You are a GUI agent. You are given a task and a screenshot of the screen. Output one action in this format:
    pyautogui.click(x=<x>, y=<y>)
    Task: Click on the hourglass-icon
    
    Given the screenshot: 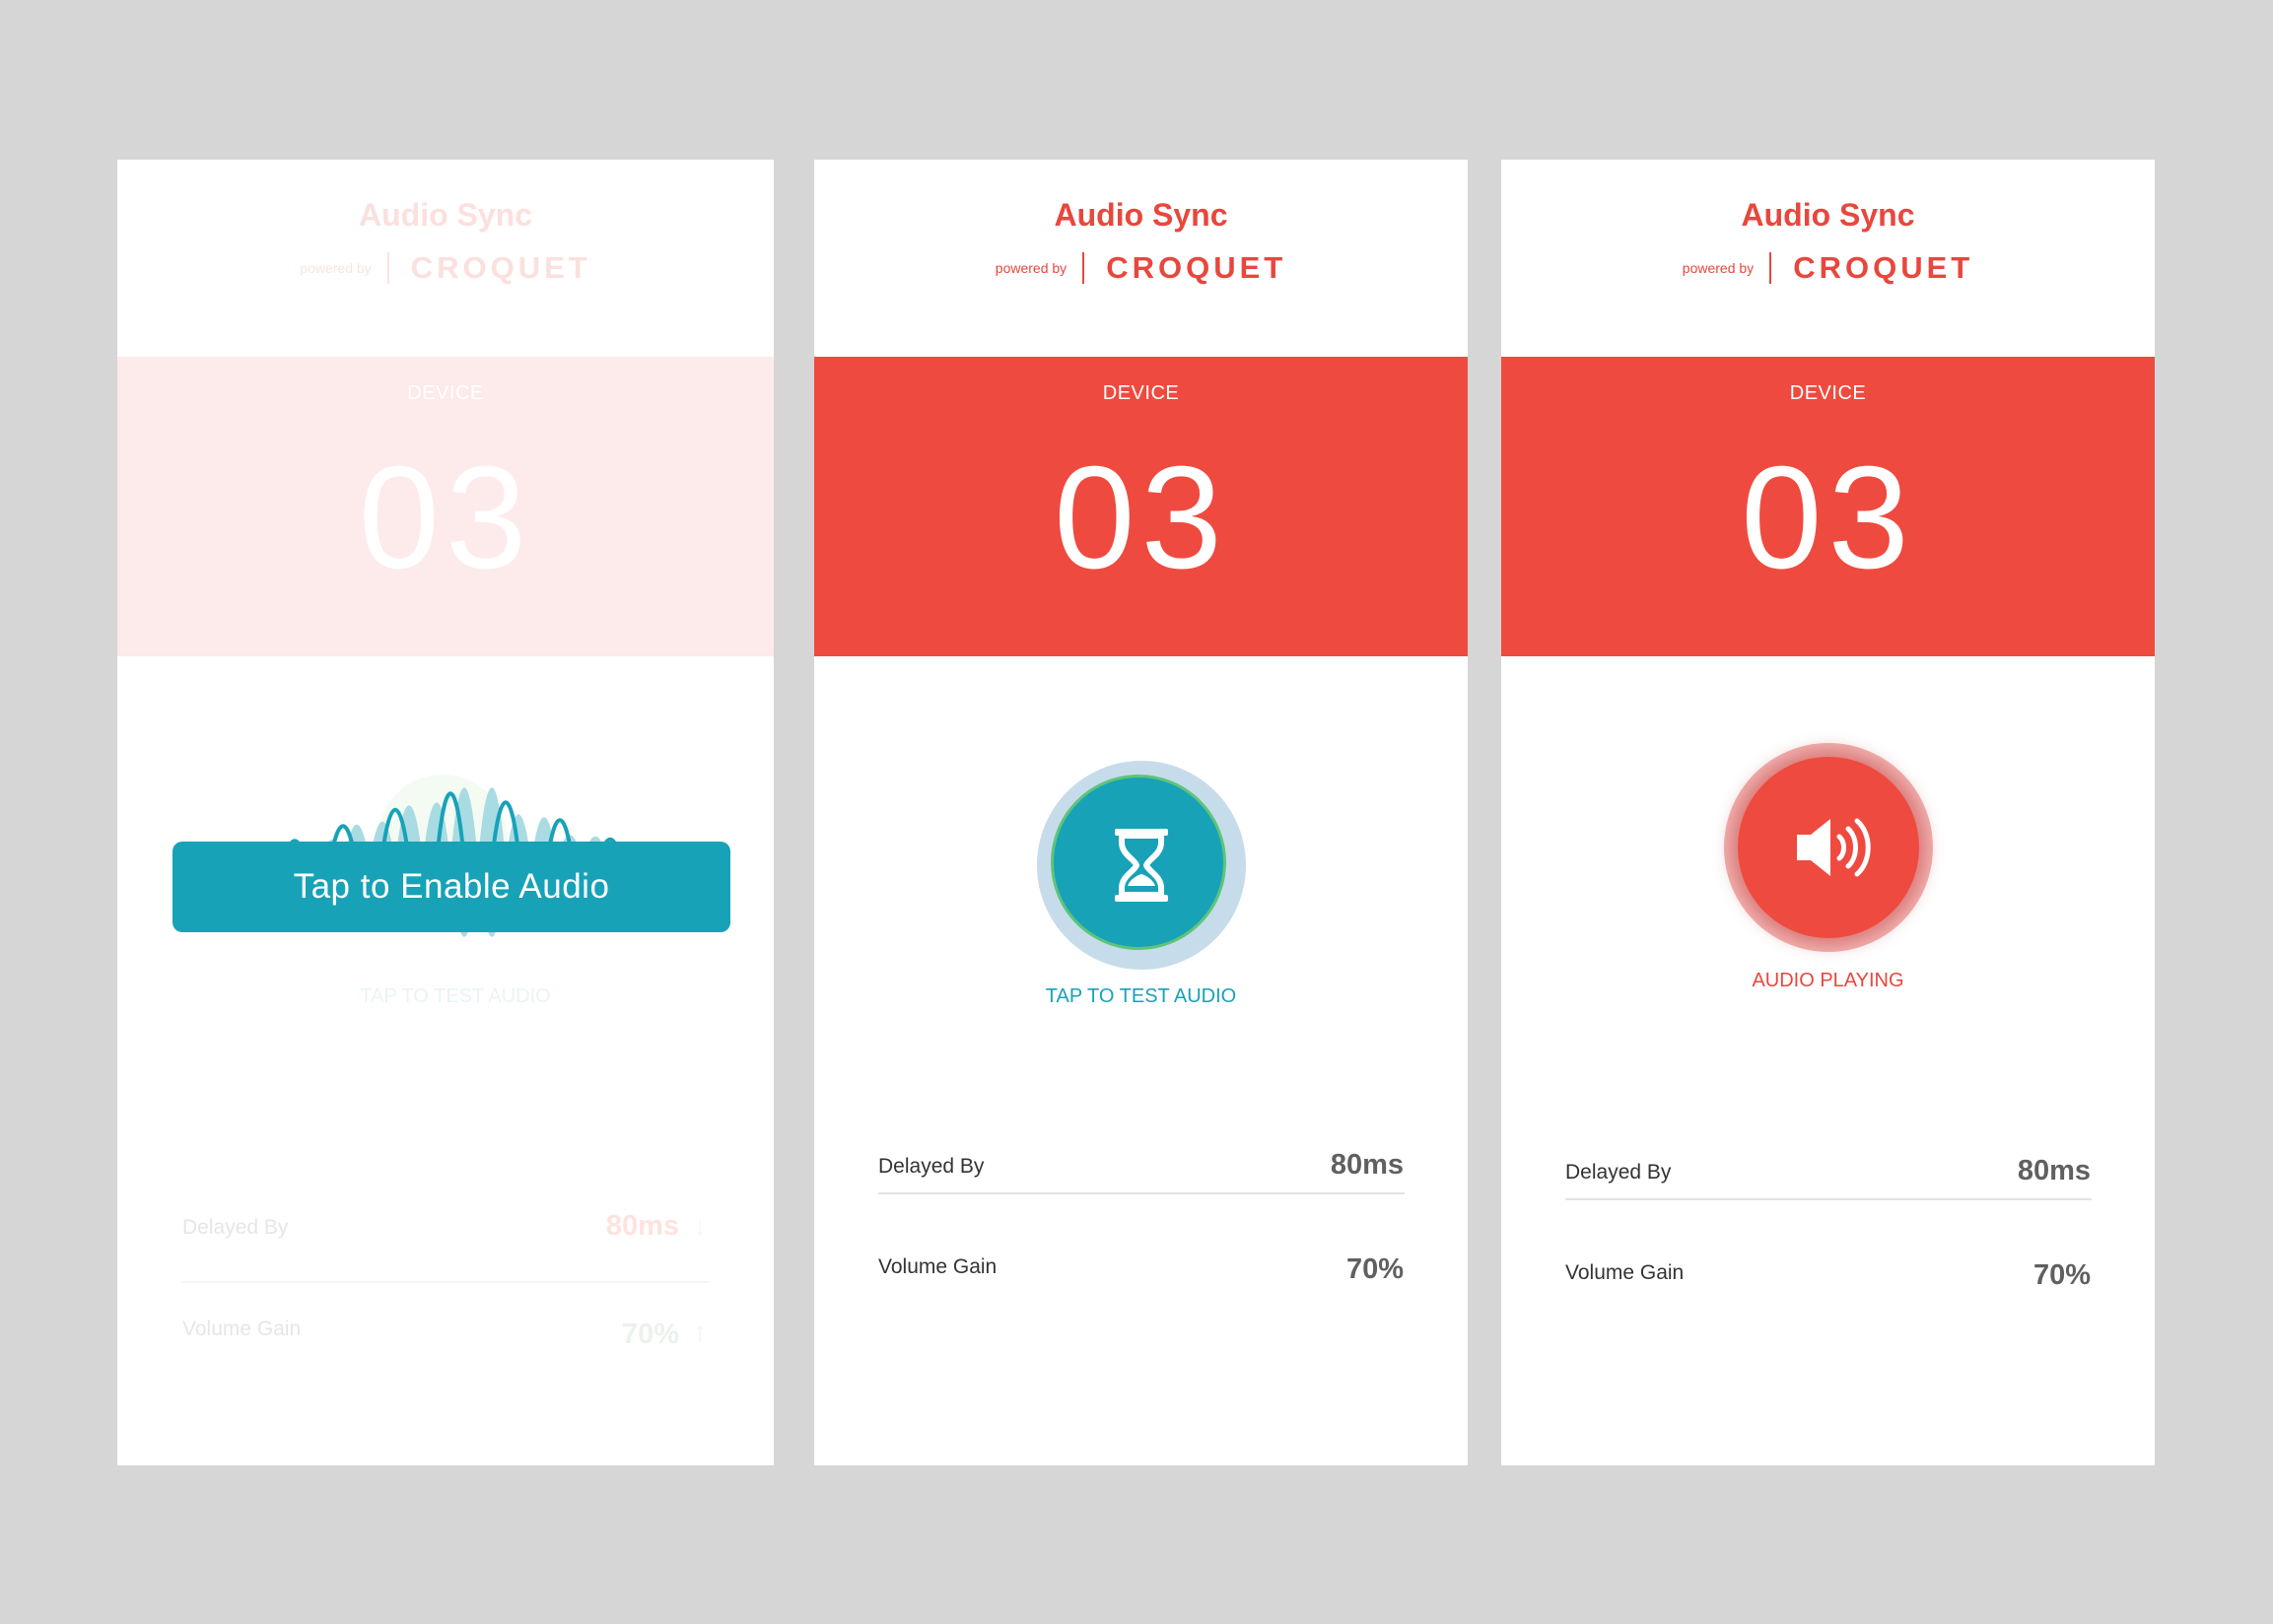 What is the action you would take?
    pyautogui.click(x=1142, y=866)
    